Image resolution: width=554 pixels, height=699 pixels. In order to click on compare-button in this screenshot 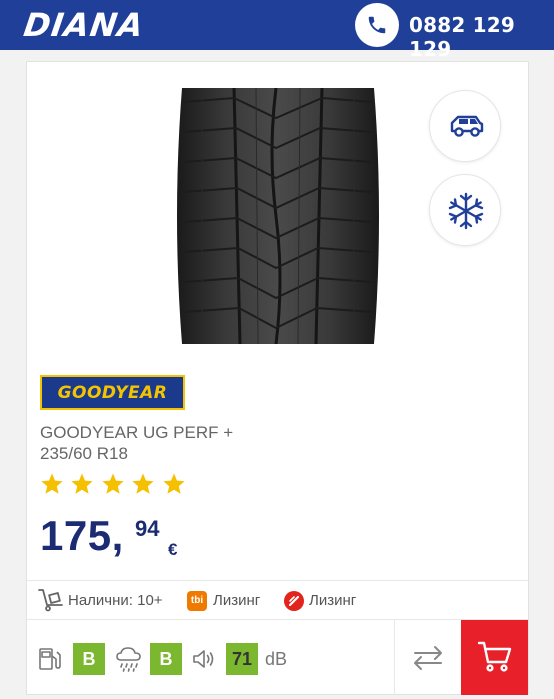, I will do `click(427, 657)`.